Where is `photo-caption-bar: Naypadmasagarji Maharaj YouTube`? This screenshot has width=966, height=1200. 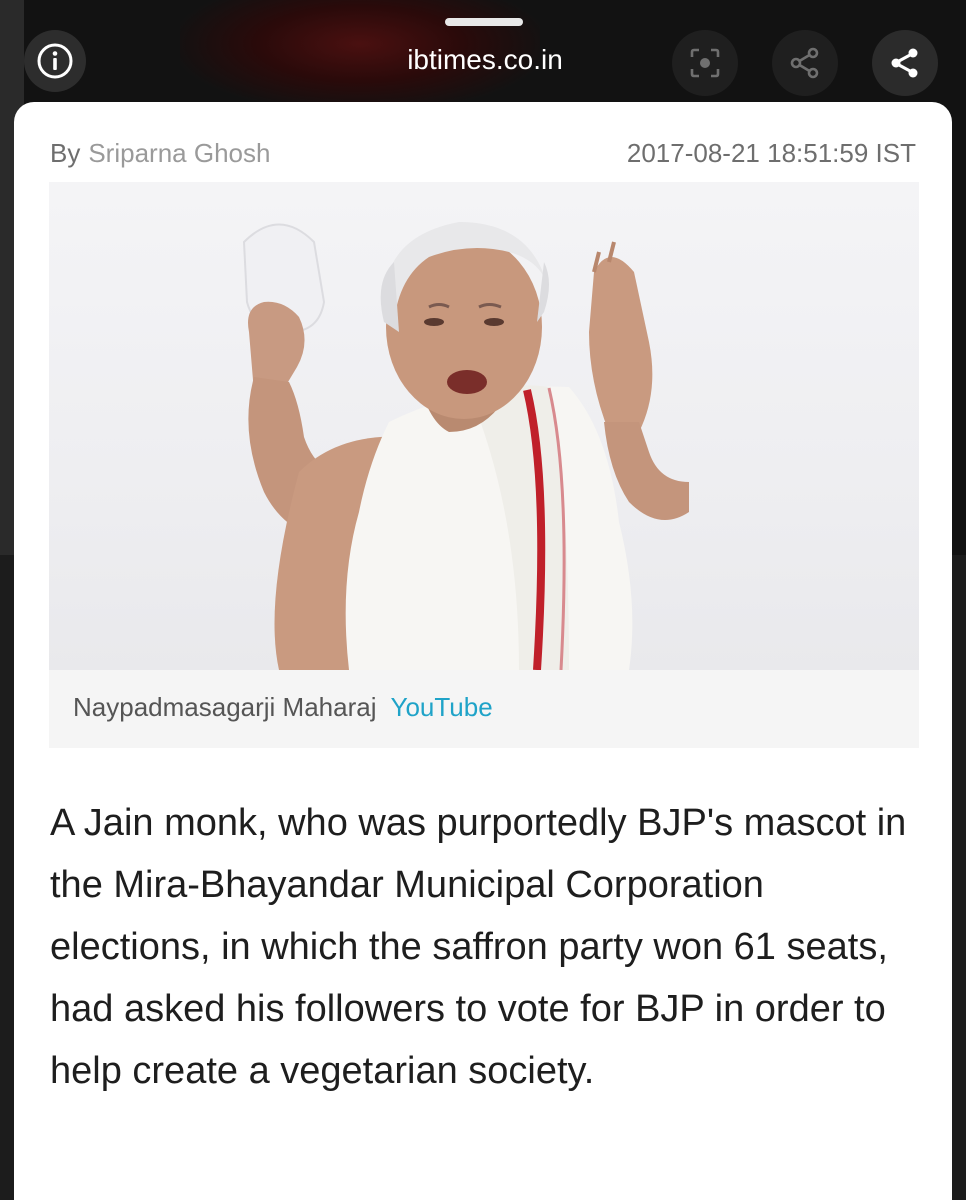 photo-caption-bar: Naypadmasagarji Maharaj YouTube is located at coordinates (484, 709).